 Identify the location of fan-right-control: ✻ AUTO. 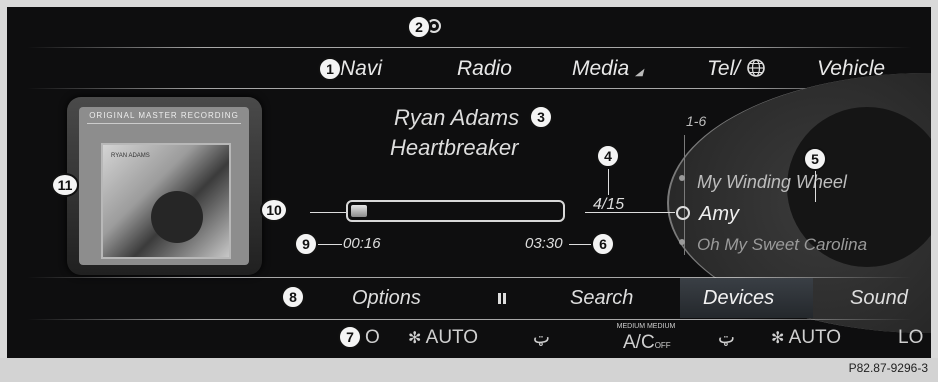
(806, 338).